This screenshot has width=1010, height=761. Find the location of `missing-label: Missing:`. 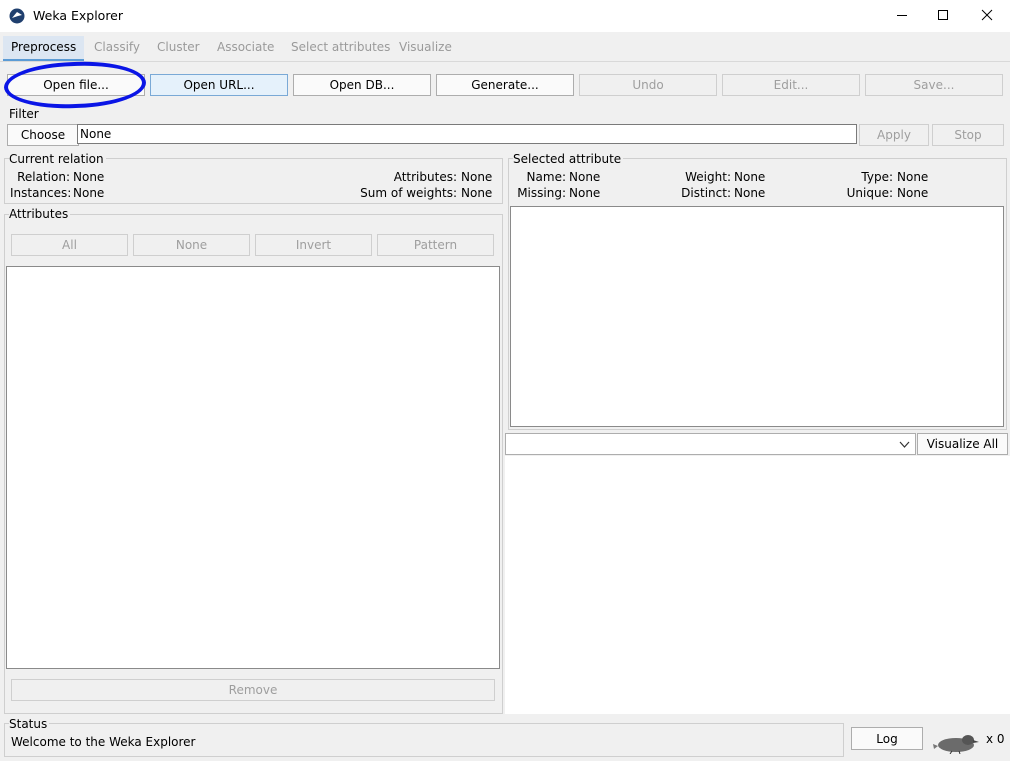

missing-label: Missing: is located at coordinates (541, 193).